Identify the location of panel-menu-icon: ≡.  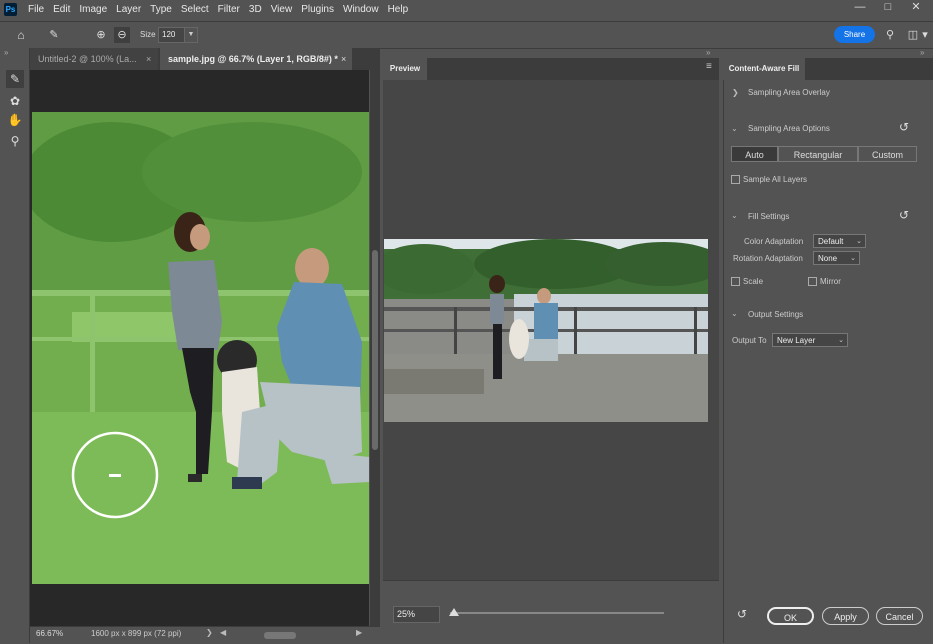
(709, 66).